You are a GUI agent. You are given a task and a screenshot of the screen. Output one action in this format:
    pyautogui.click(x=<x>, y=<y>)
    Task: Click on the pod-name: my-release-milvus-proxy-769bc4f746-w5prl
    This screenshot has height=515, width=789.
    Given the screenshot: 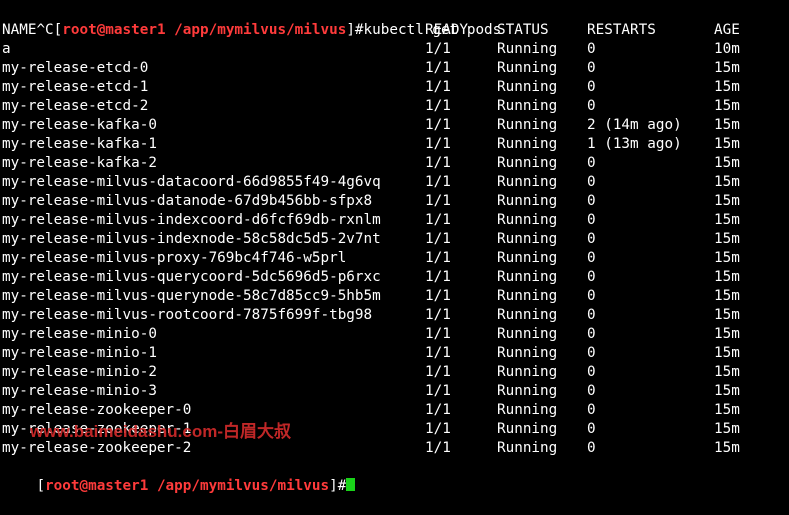 What is the action you would take?
    pyautogui.click(x=174, y=258)
    